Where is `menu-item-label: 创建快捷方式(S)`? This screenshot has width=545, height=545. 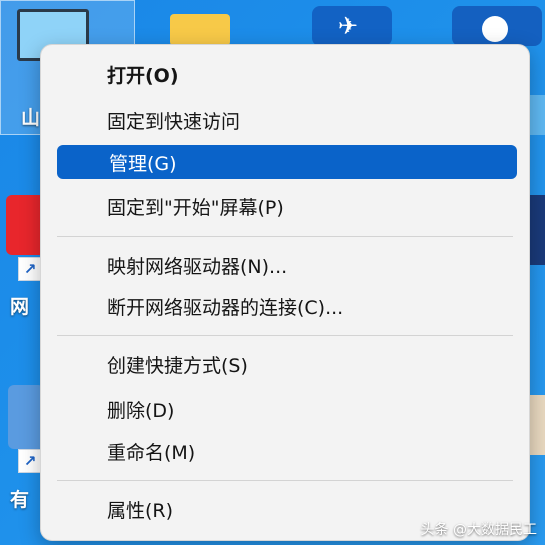 menu-item-label: 创建快捷方式(S) is located at coordinates (177, 365).